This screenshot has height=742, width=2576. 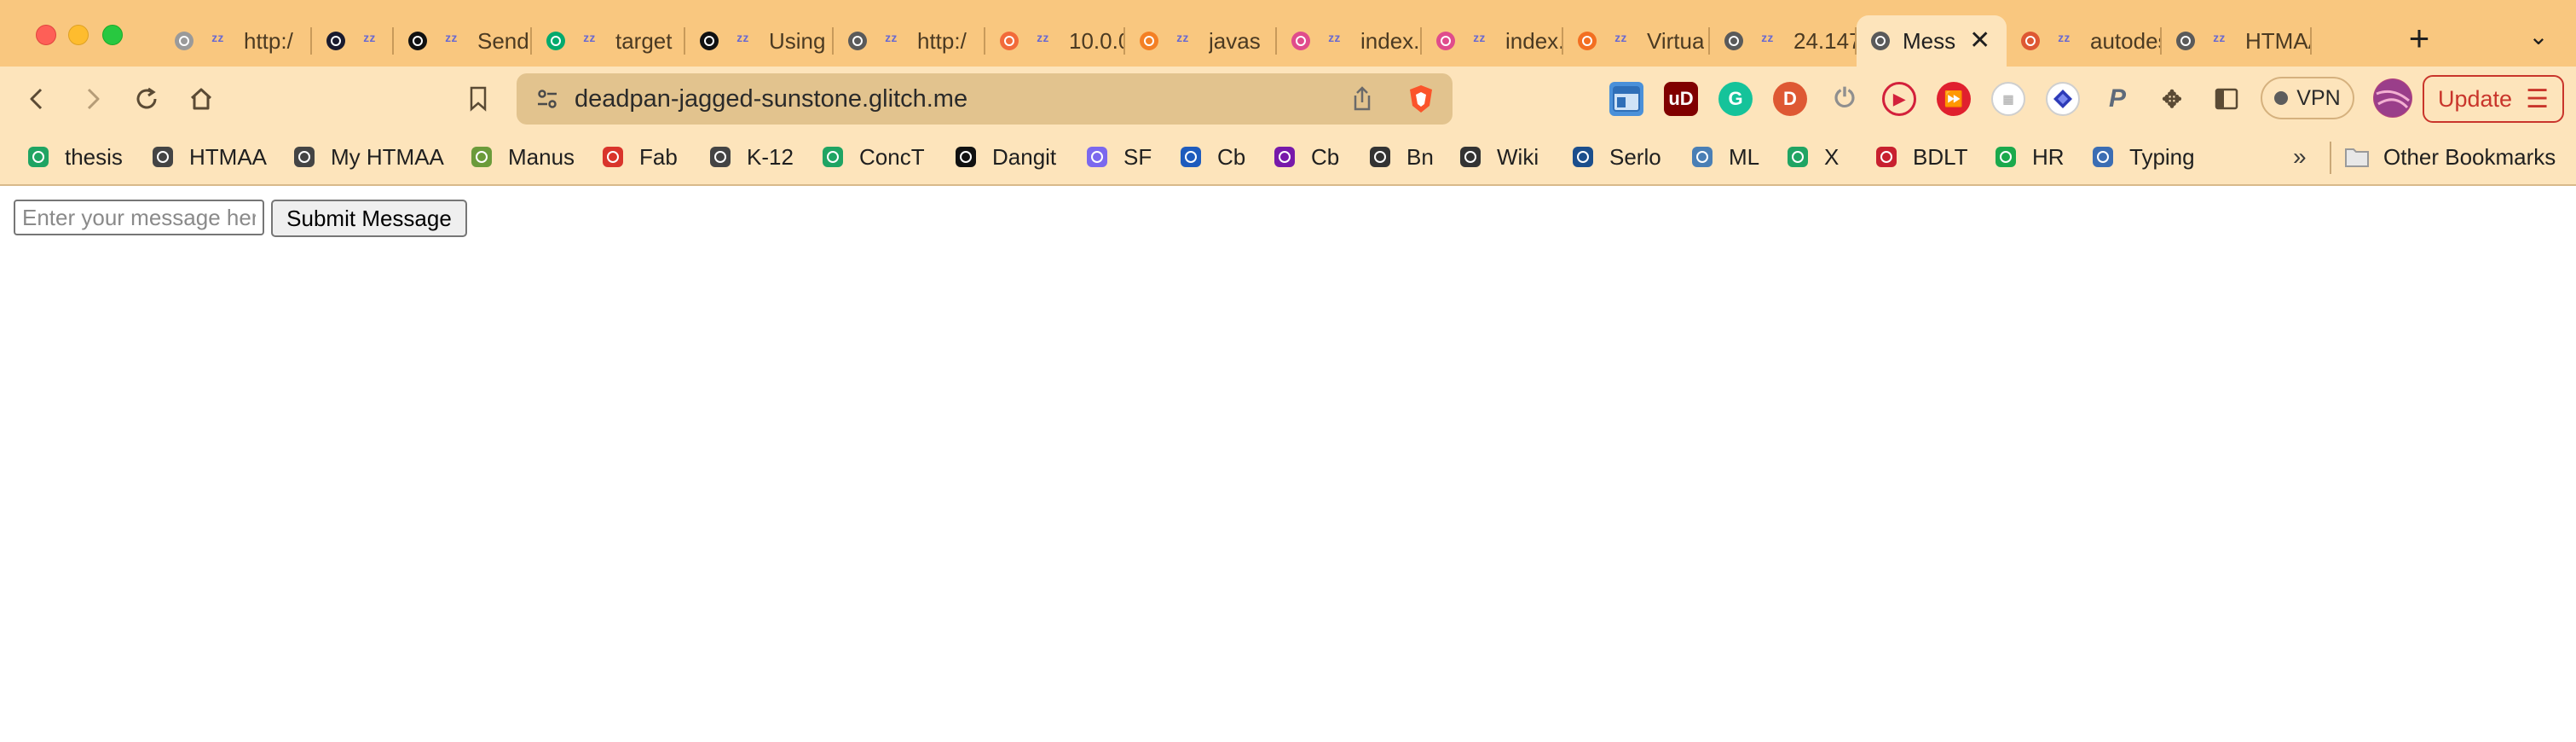 I want to click on bookmark-item: Typing, so click(x=2142, y=157).